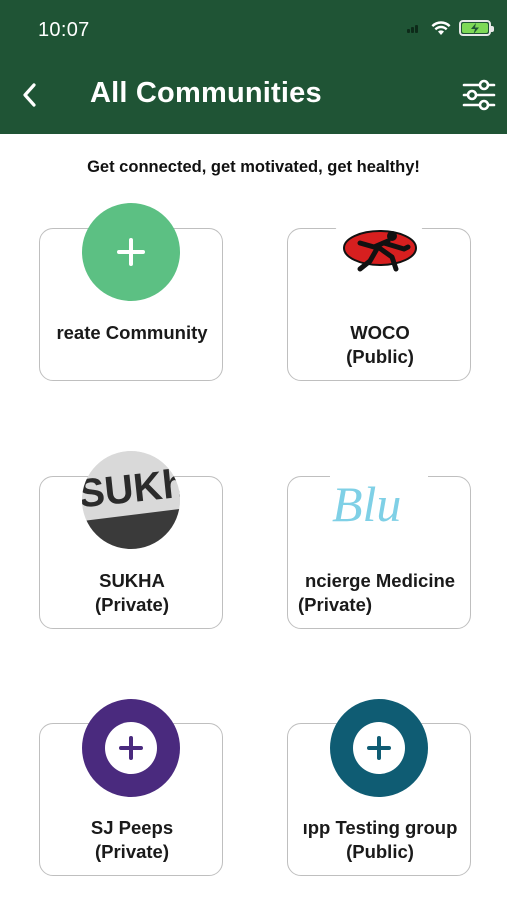 This screenshot has width=507, height=900. I want to click on filter-button, so click(479, 95).